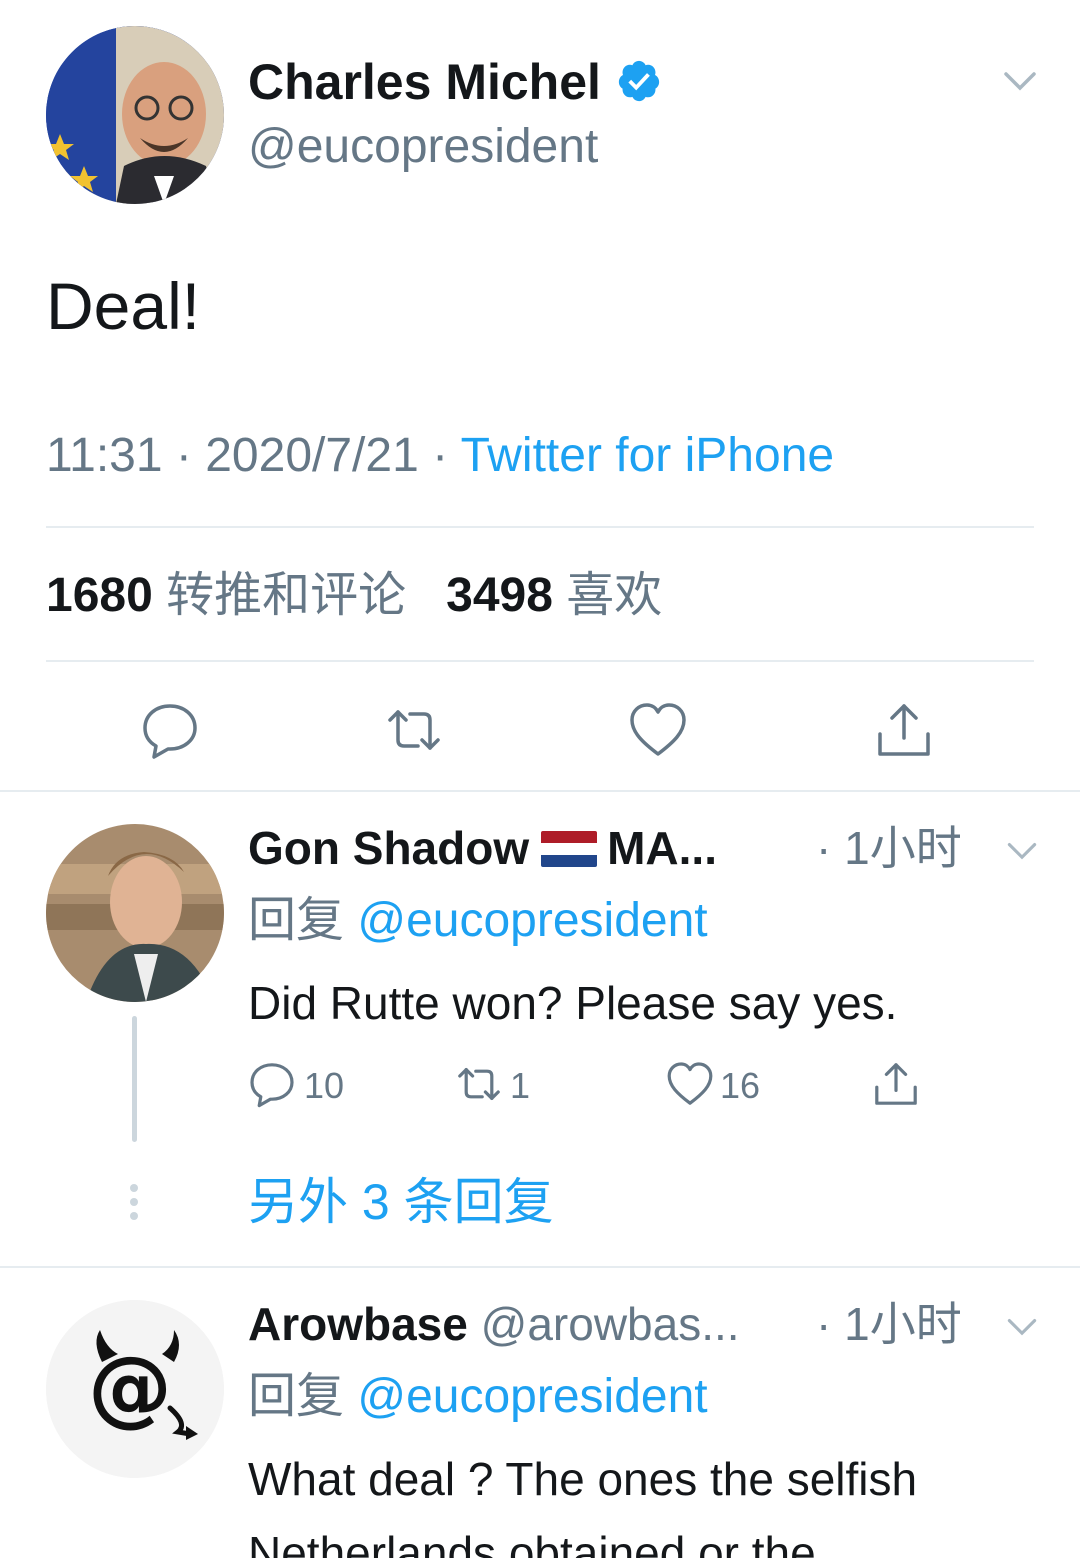  What do you see at coordinates (499, 595) in the screenshot?
I see `likes-count: 3498` at bounding box center [499, 595].